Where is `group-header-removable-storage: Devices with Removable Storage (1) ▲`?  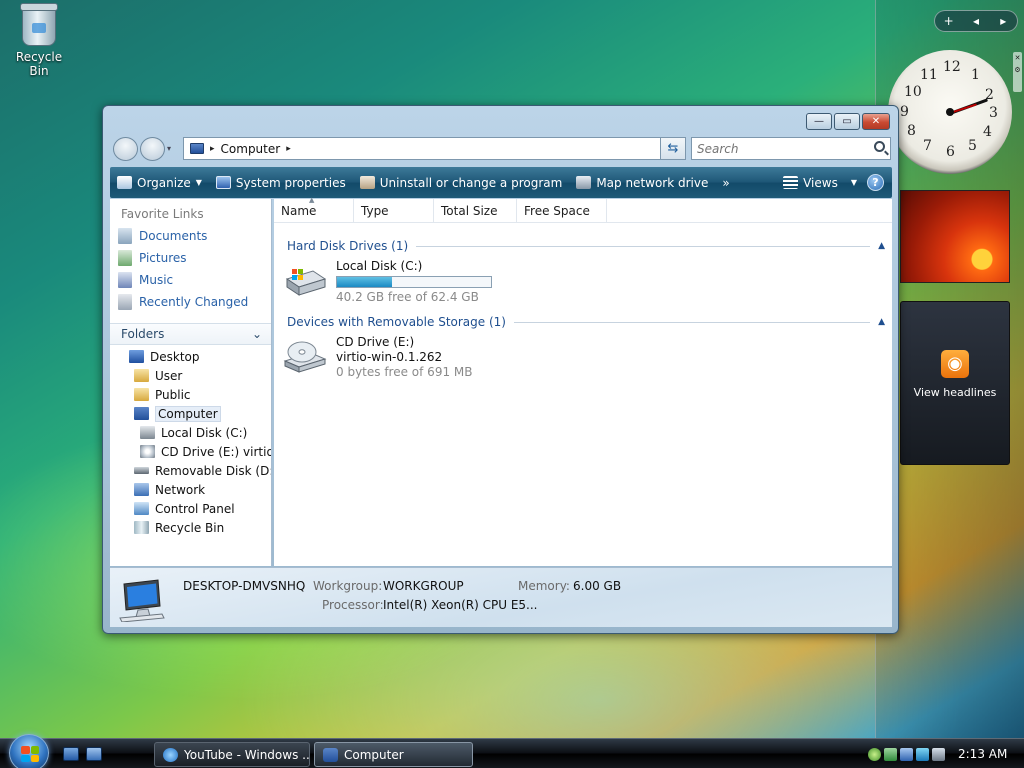
group-header-removable-storage: Devices with Removable Storage (1) ▲ is located at coordinates (586, 322).